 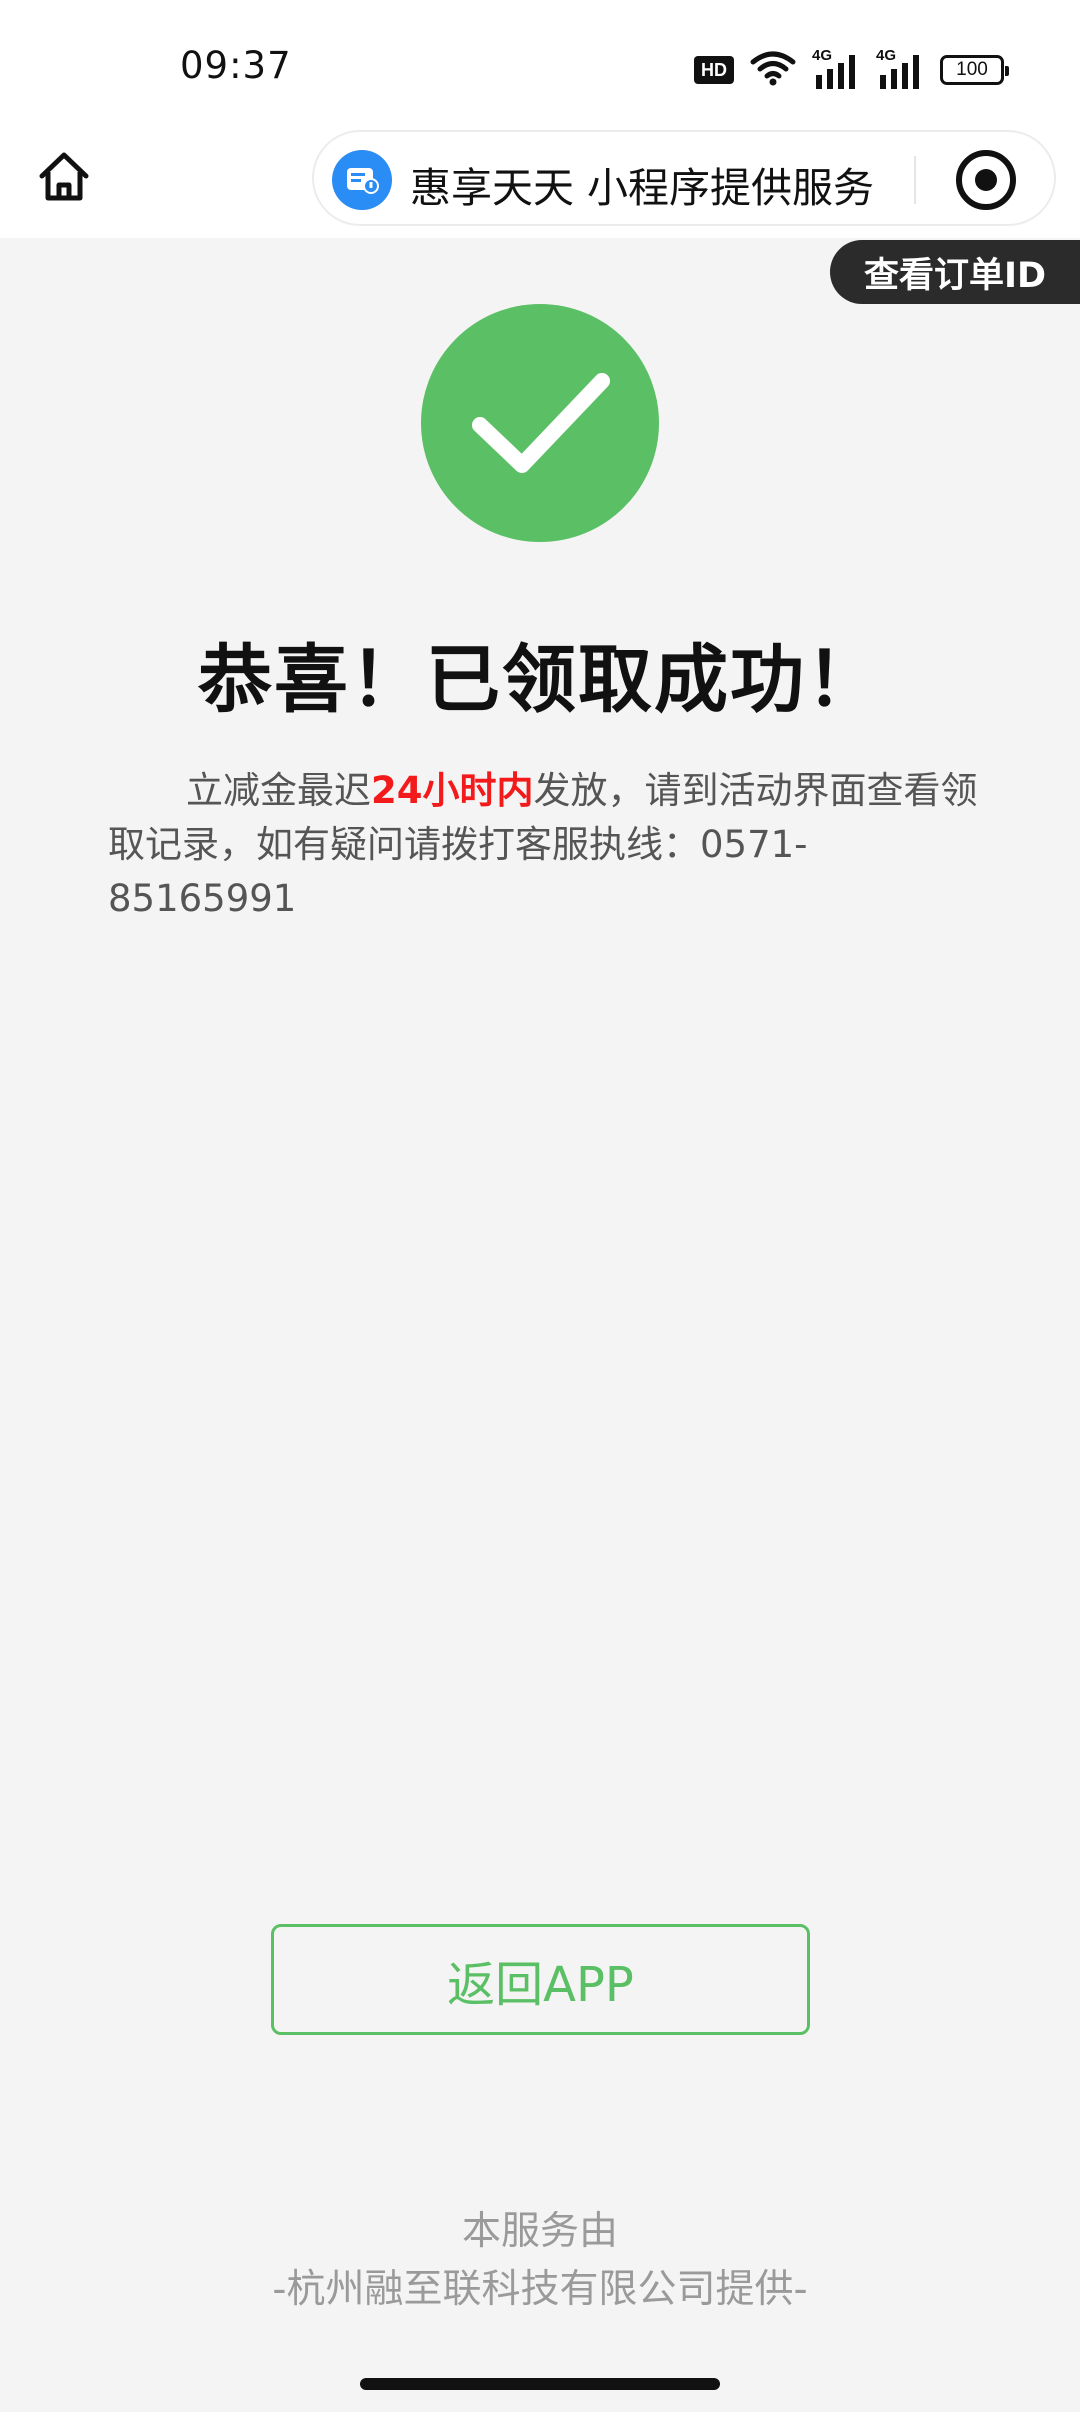 What do you see at coordinates (540, 680) in the screenshot?
I see `success-title: 恭喜！已领取成功！` at bounding box center [540, 680].